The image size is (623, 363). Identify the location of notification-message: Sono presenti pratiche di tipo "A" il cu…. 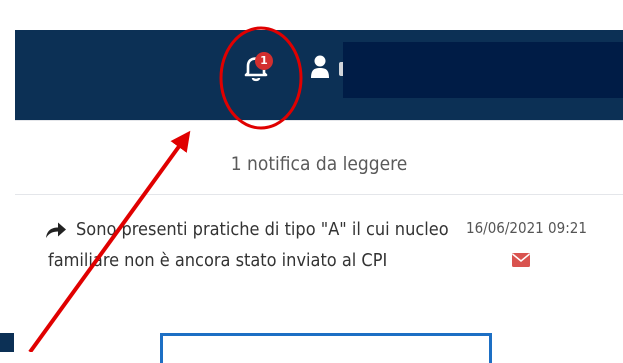
(252, 245).